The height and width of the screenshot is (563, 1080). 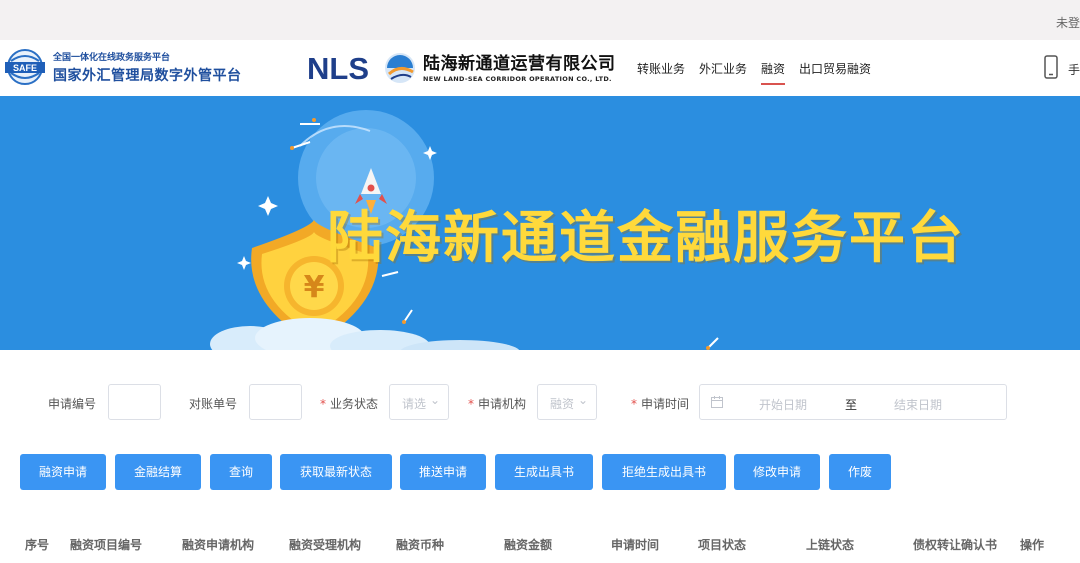 What do you see at coordinates (63, 472) in the screenshot?
I see `financing-apply-button: 融资申请` at bounding box center [63, 472].